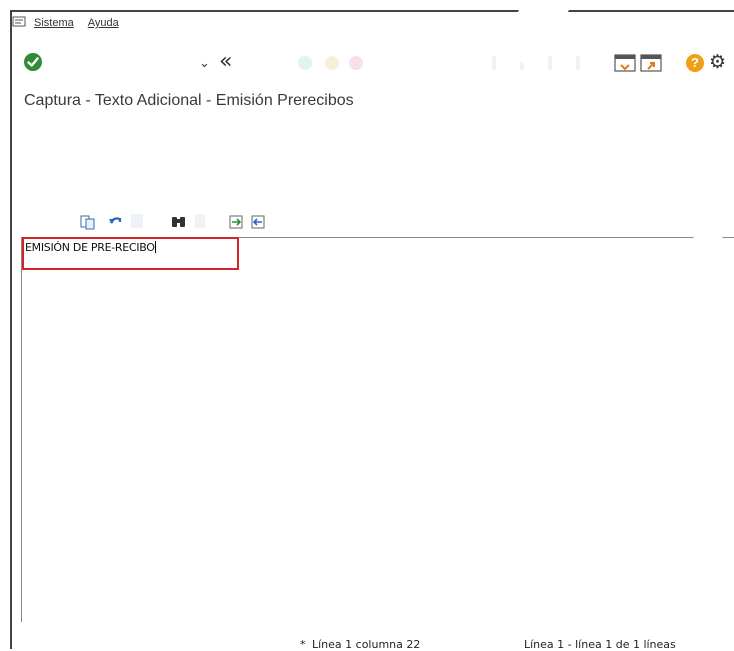 The image size is (734, 651). I want to click on back-icon, so click(332, 63).